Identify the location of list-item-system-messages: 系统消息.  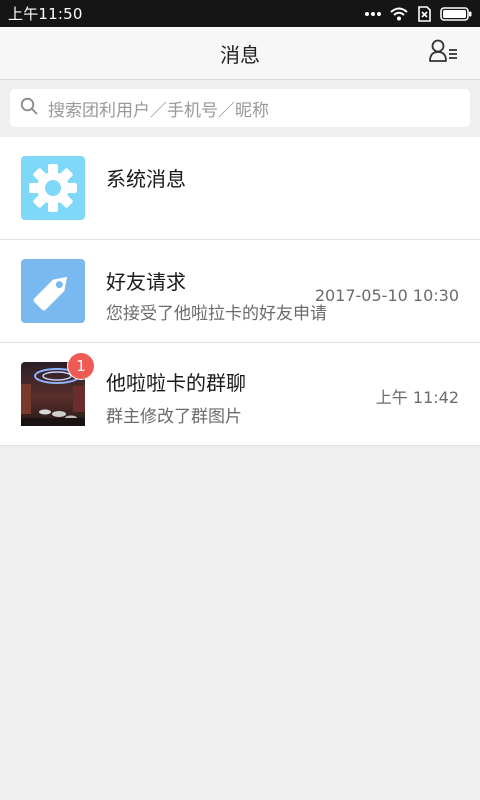
(240, 188).